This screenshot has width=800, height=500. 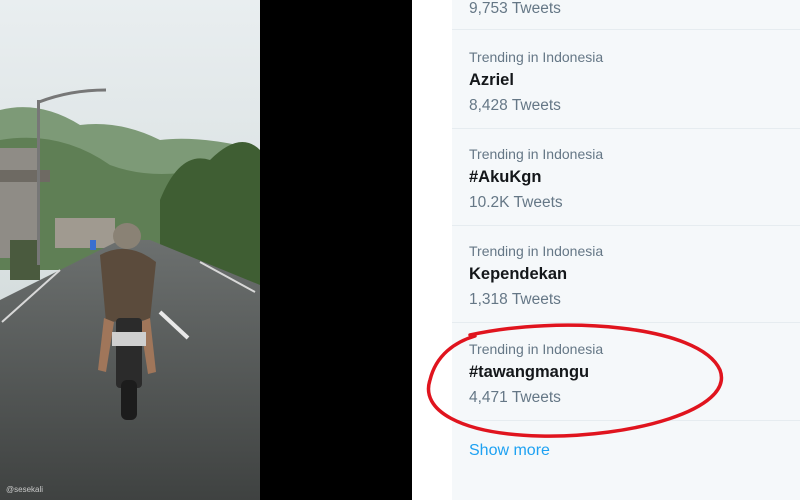 What do you see at coordinates (515, 397) in the screenshot?
I see `trend-count: 4,471 Tweets` at bounding box center [515, 397].